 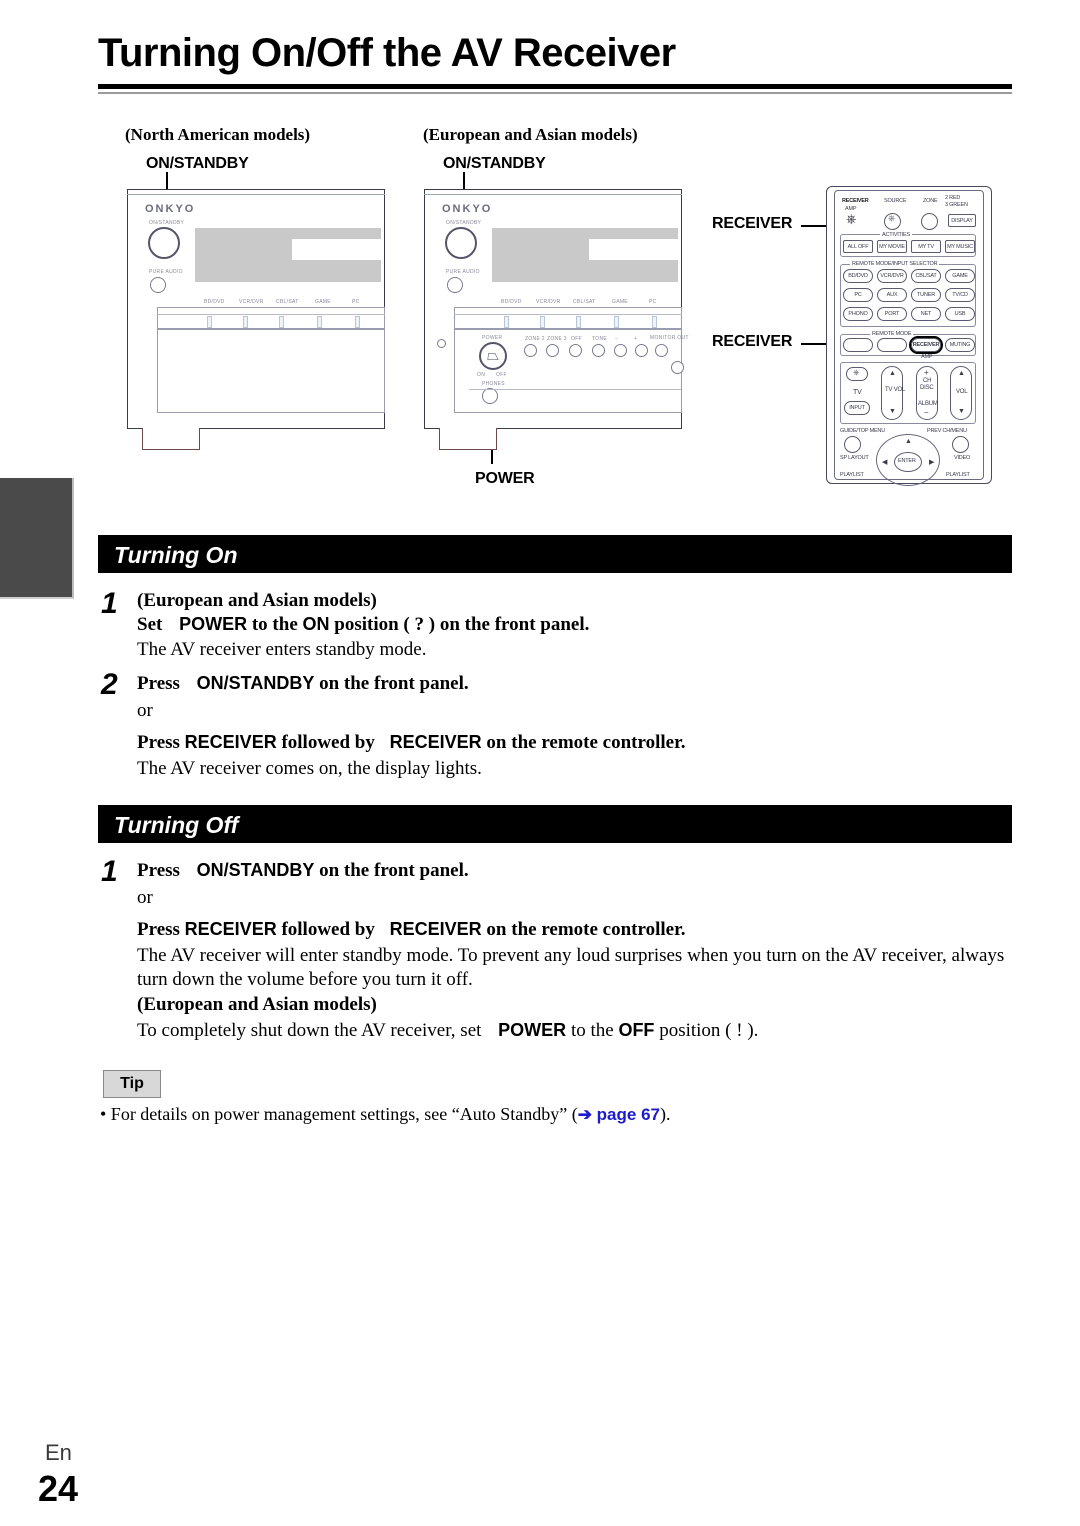 What do you see at coordinates (907, 461) in the screenshot?
I see `remote-enter-label: ENTER` at bounding box center [907, 461].